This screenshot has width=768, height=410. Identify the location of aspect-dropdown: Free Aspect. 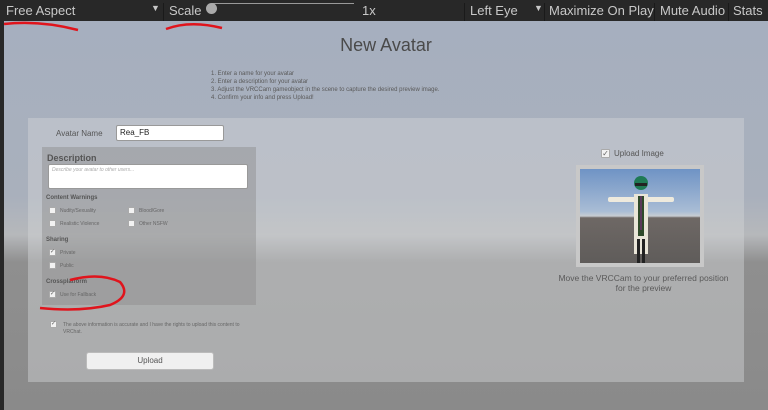
(40, 10).